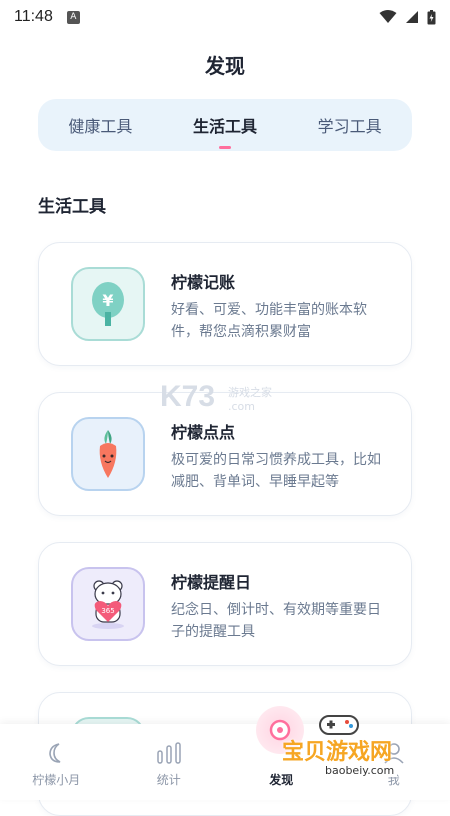  Describe the element at coordinates (388, 17) in the screenshot. I see `wifi-icon` at that location.